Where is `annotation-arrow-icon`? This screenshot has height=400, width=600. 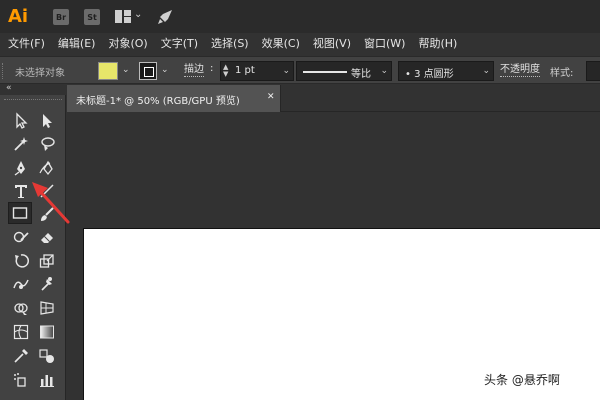
annotation-arrow-icon is located at coordinates (51, 203).